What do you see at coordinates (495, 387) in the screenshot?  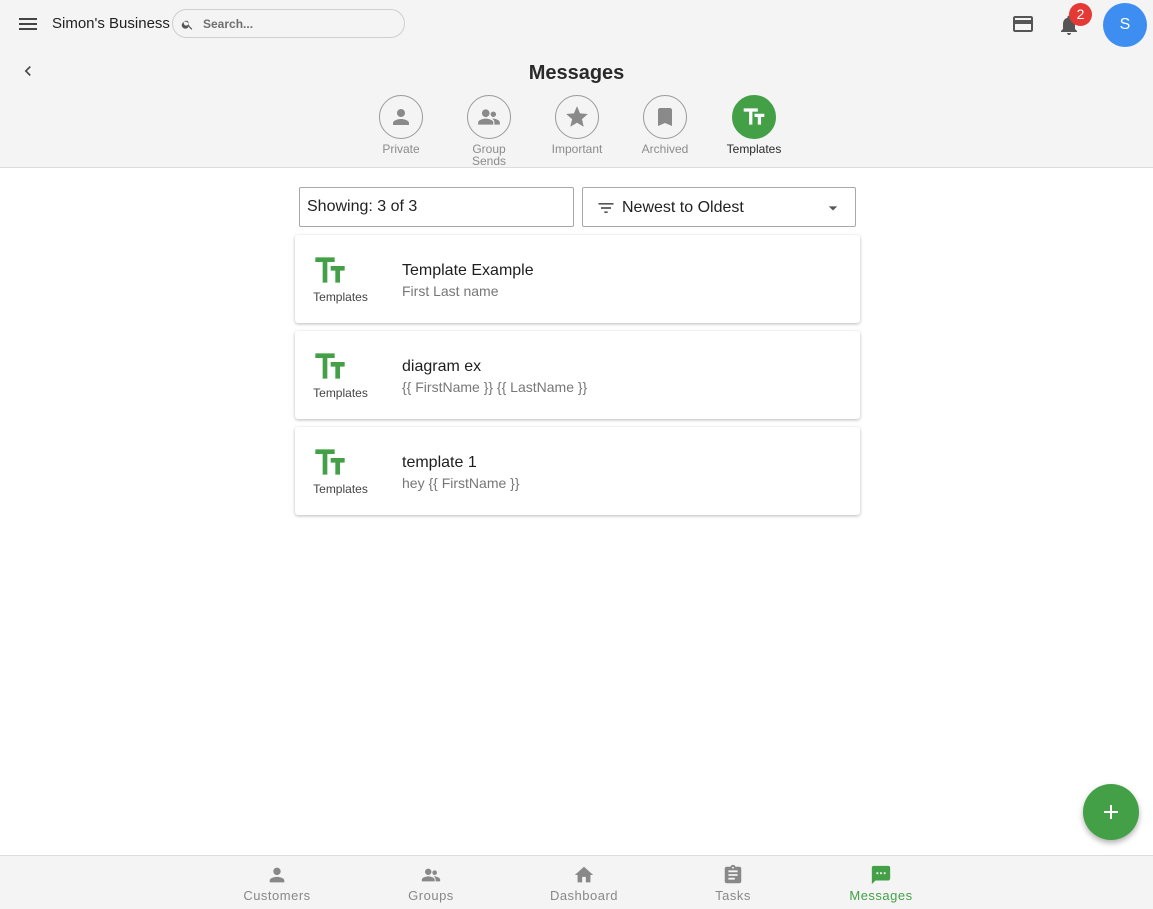 I see `message-preview: {{ FirstName }} {{ LastName }}` at bounding box center [495, 387].